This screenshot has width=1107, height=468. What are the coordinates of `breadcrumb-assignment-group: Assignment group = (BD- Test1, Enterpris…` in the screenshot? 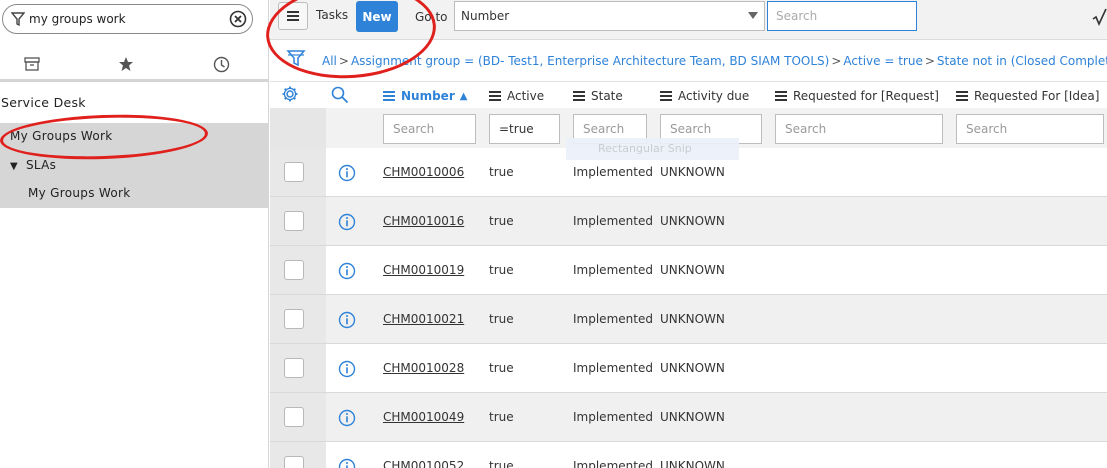 It's located at (590, 61).